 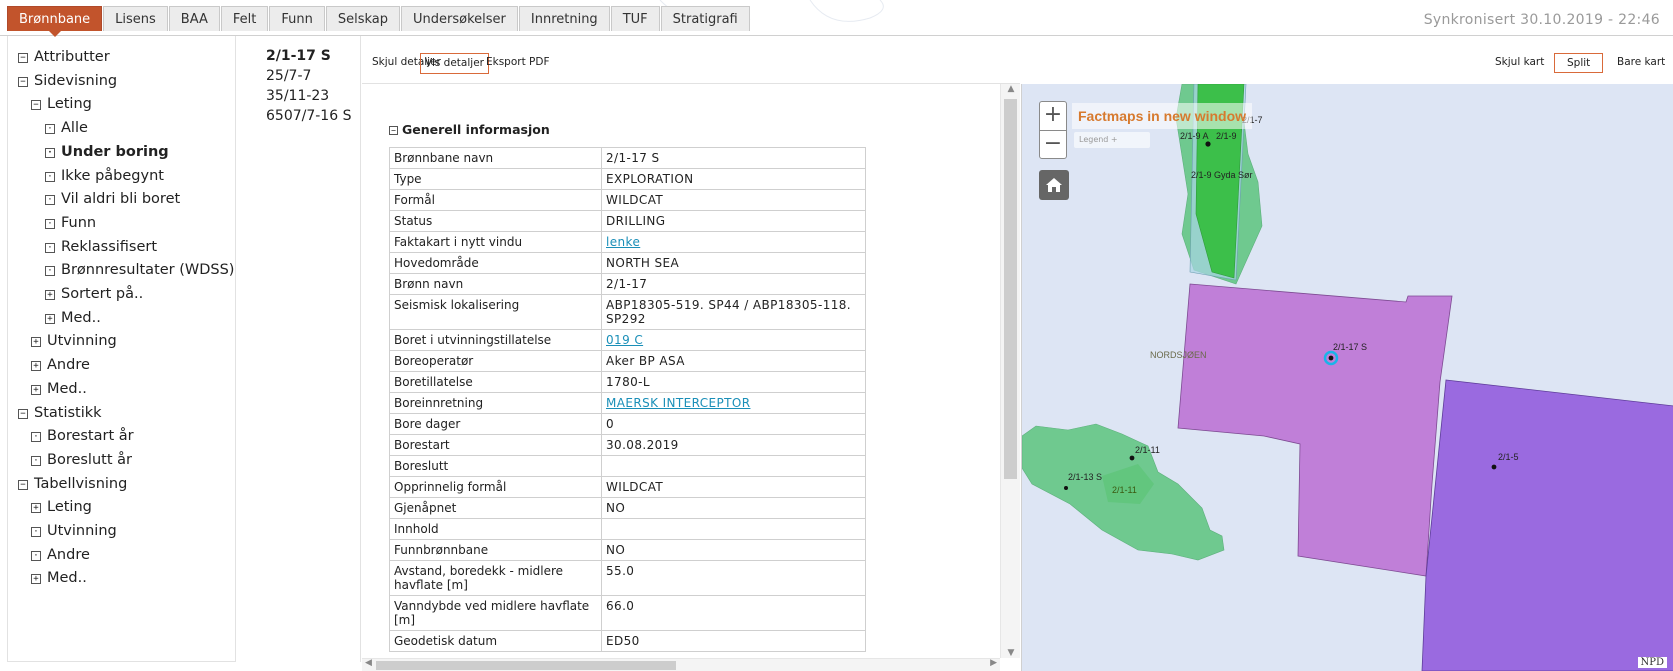 What do you see at coordinates (194, 18) in the screenshot?
I see `tab-2: BAA` at bounding box center [194, 18].